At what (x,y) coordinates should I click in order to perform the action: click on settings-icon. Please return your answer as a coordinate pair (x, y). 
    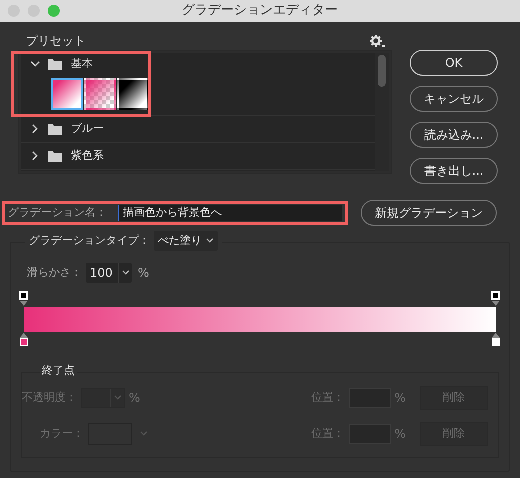
    Looking at the image, I should click on (378, 41).